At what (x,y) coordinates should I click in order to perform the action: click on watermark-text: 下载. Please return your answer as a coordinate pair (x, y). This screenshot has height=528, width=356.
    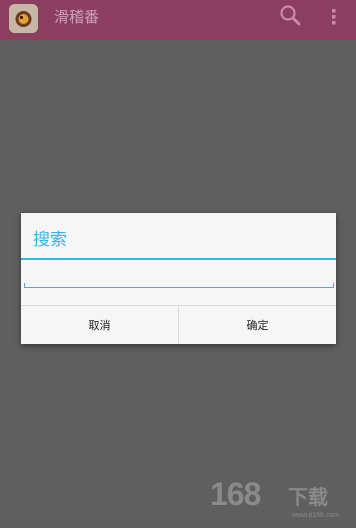
    Looking at the image, I should click on (308, 497).